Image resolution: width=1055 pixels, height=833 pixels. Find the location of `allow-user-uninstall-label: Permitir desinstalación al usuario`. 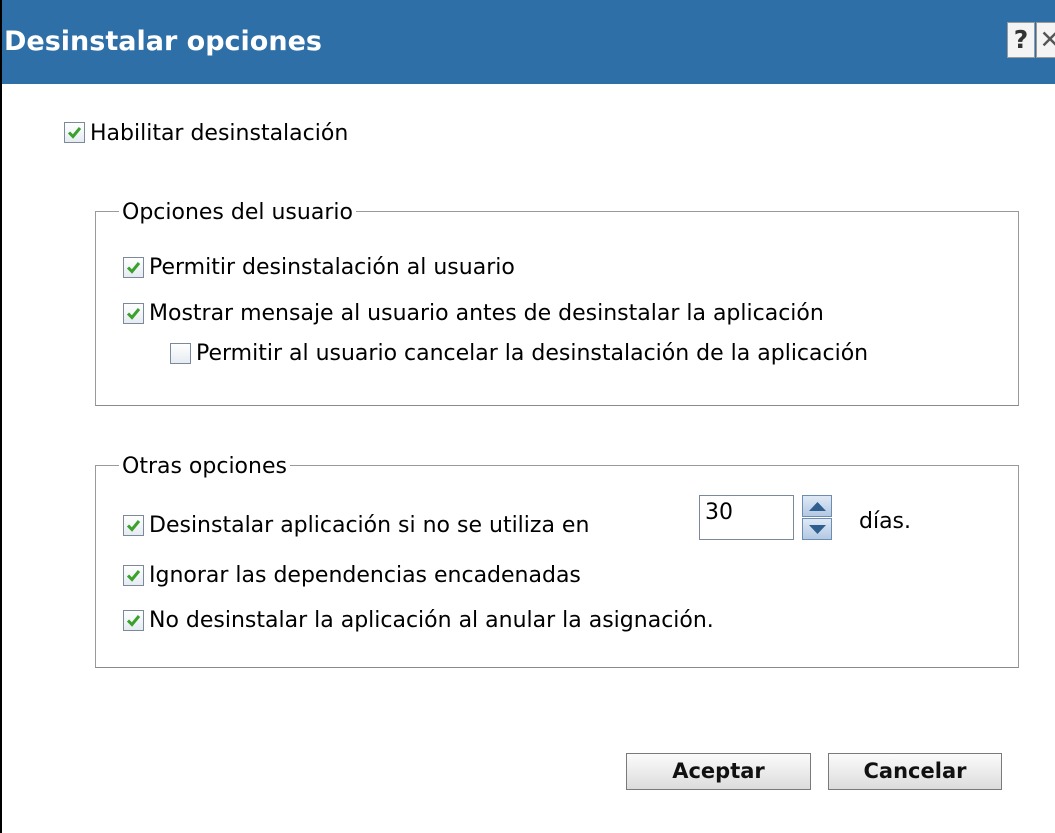

allow-user-uninstall-label: Permitir desinstalación al usuario is located at coordinates (332, 267).